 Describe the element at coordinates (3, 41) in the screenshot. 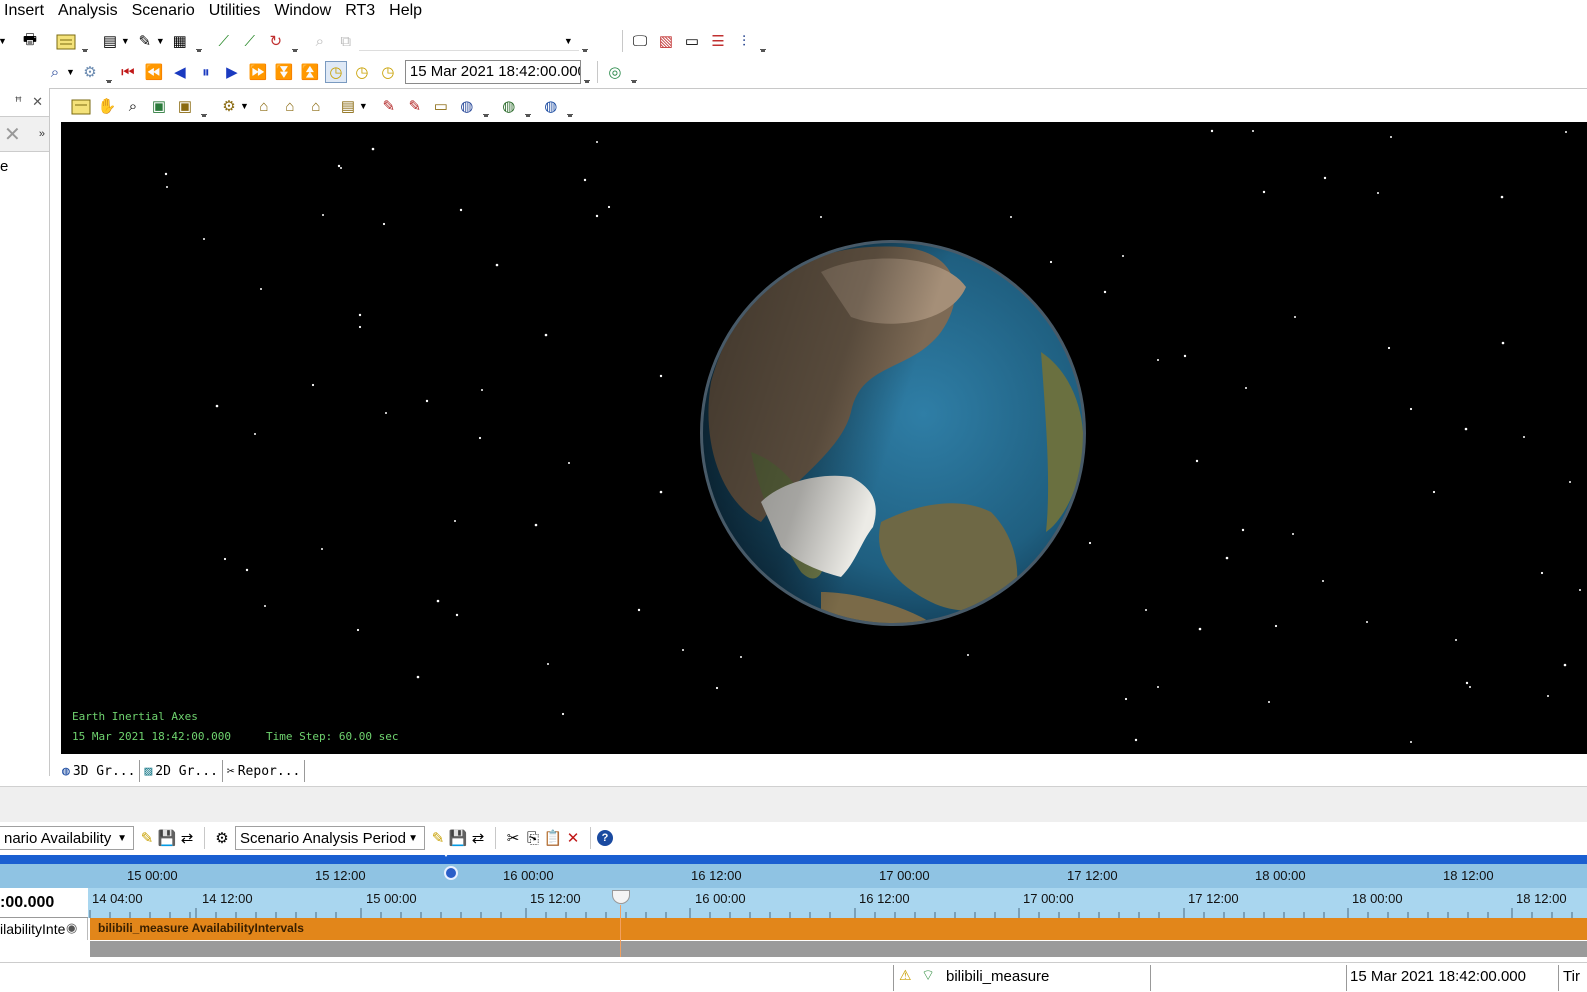

I see `dropdown-arrow-icon: ▼` at that location.